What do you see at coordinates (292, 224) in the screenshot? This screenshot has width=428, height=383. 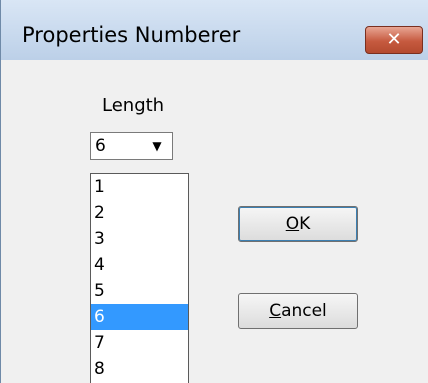 I see `ok-mnemonic: O` at bounding box center [292, 224].